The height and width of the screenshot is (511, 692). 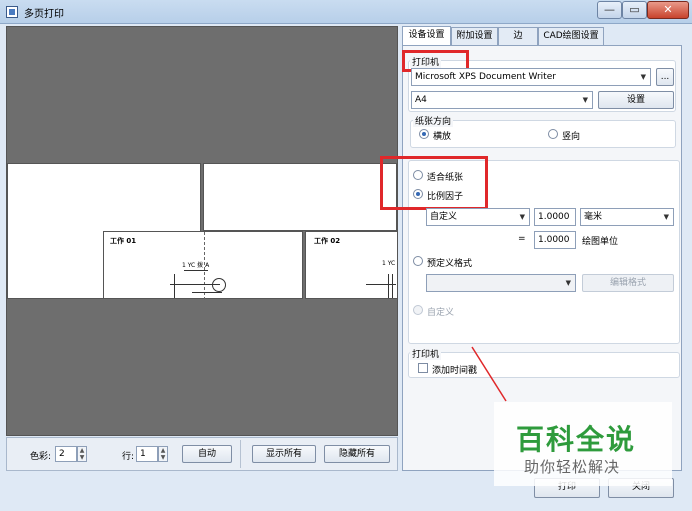 I want to click on watermark-slogan: 助你轻松解决, so click(x=572, y=467).